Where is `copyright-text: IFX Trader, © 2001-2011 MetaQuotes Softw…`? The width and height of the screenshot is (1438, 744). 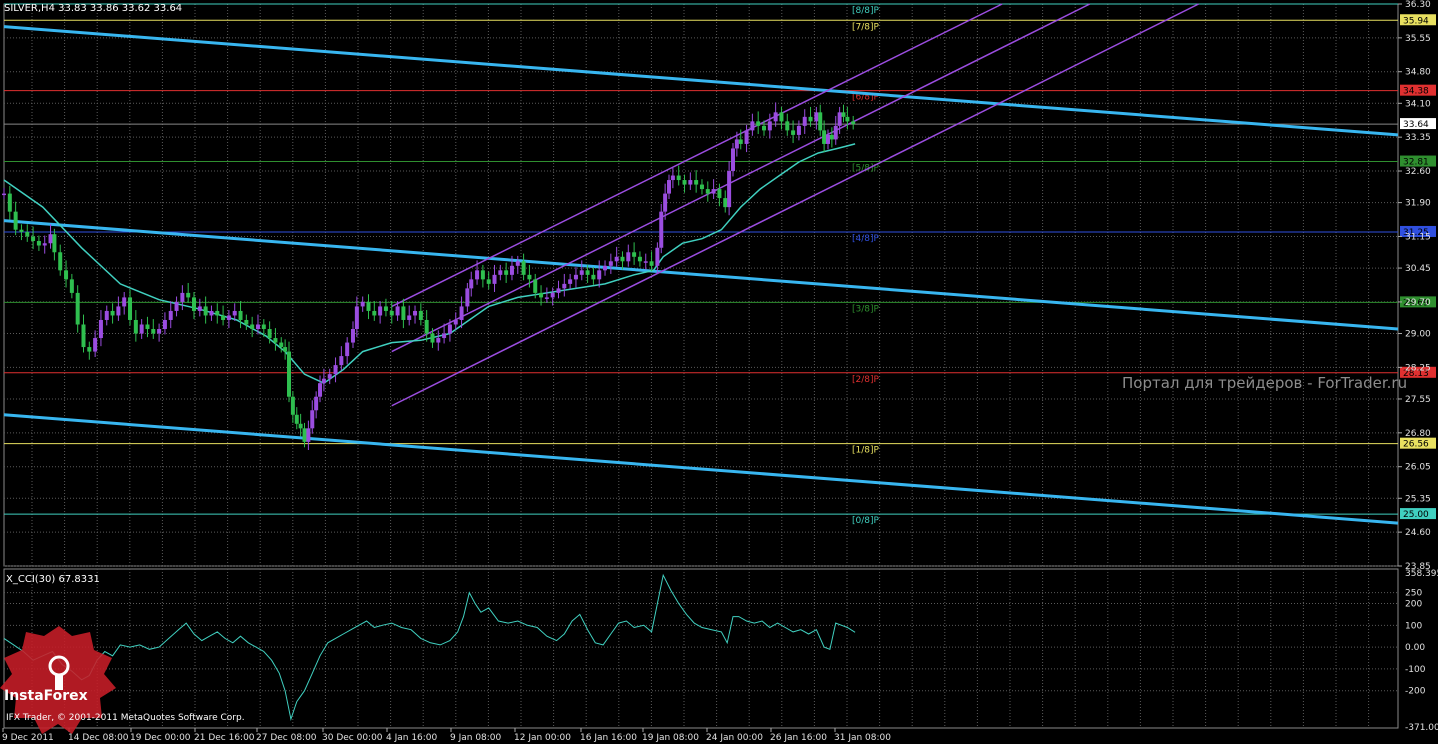
copyright-text: IFX Trader, © 2001-2011 MetaQuotes Softw… is located at coordinates (125, 718).